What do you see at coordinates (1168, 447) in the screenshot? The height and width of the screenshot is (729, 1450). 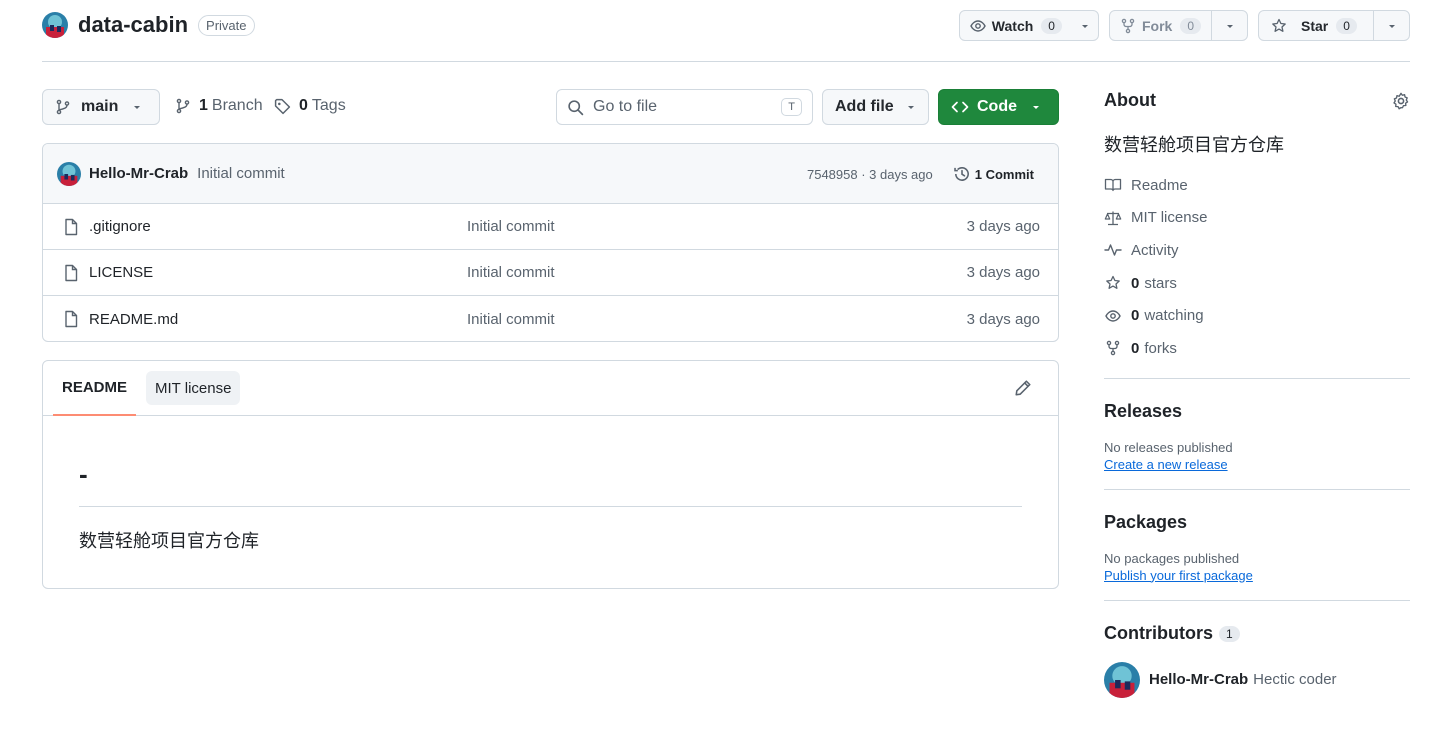 I see `releases-empty-text: No releases published` at bounding box center [1168, 447].